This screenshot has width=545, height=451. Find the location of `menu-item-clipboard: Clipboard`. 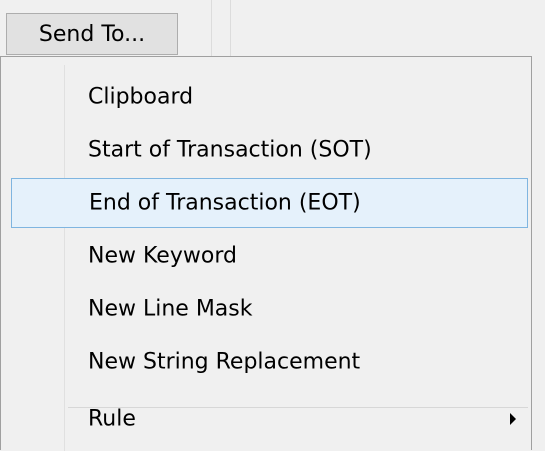

menu-item-clipboard: Clipboard is located at coordinates (269, 97).